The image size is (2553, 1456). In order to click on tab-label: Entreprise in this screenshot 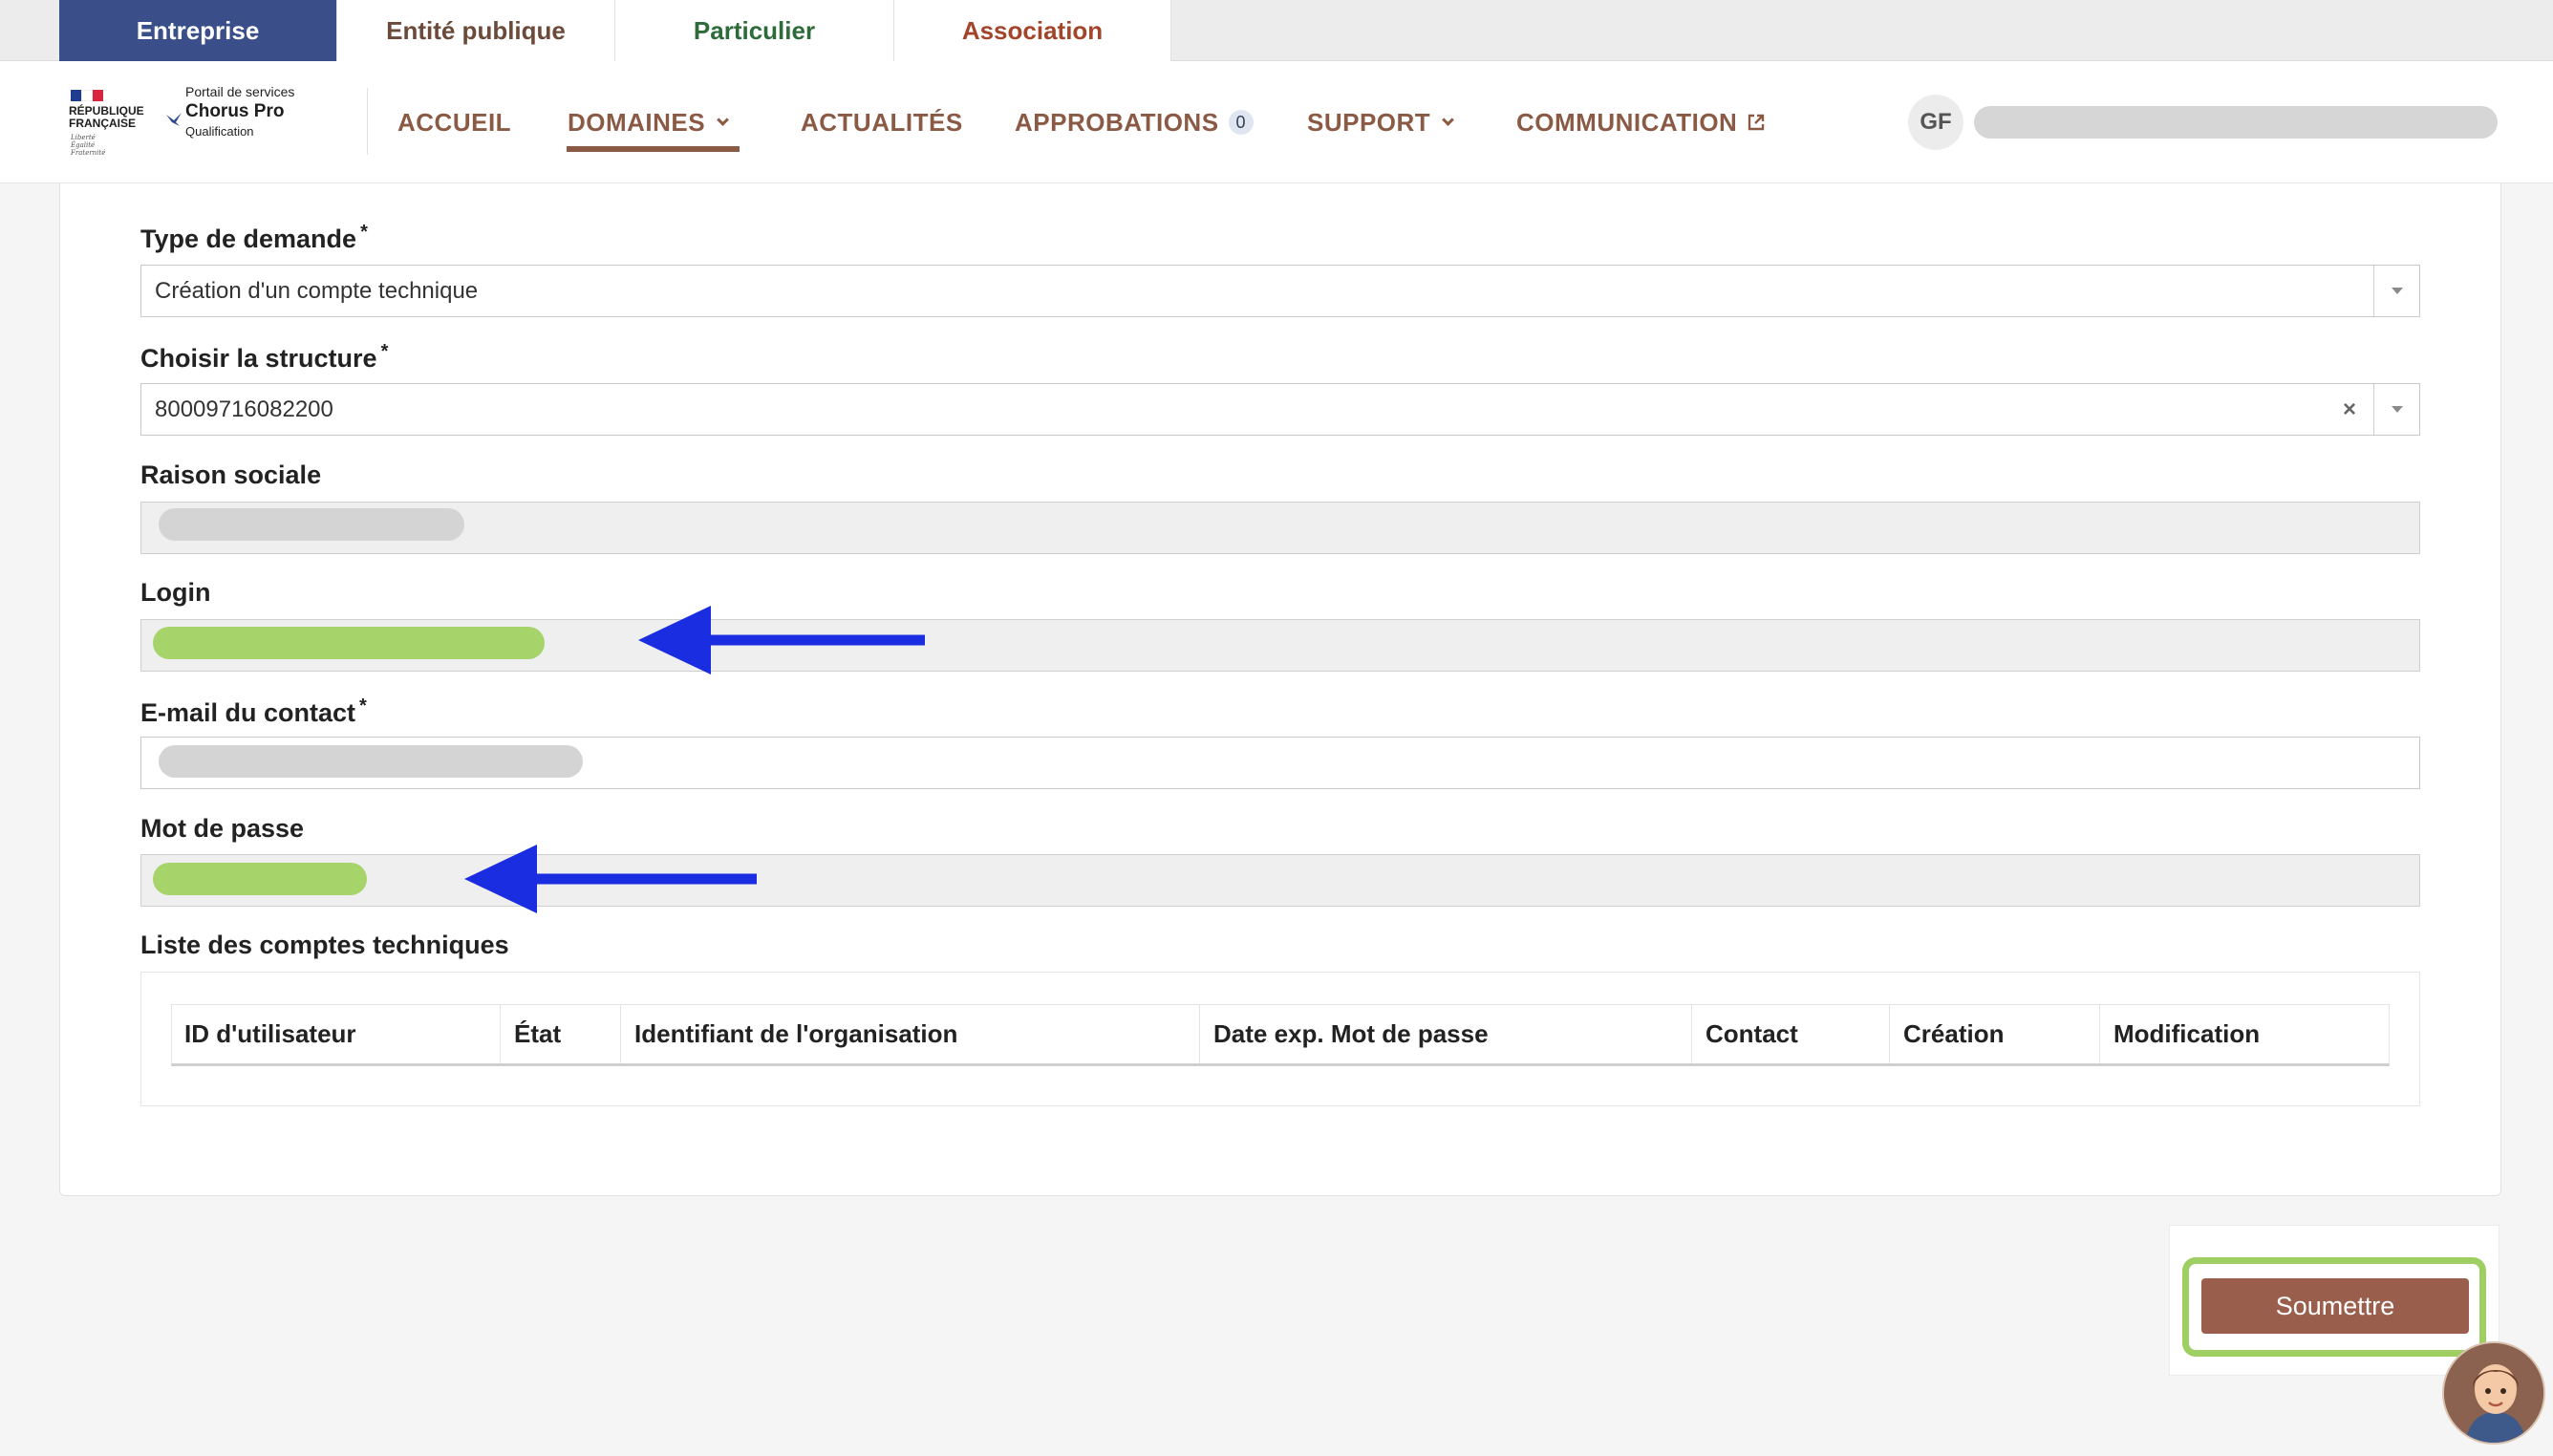, I will do `click(198, 30)`.